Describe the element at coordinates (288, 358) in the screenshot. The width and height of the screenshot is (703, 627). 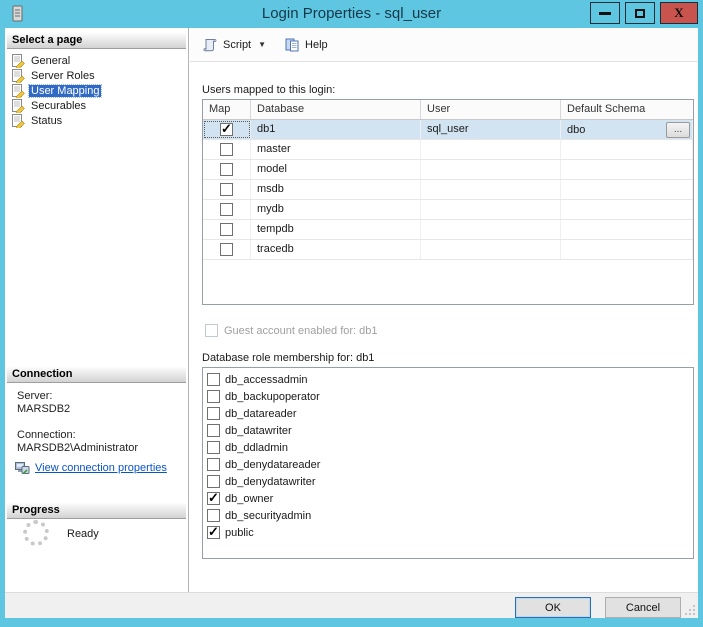
I see `role-membership-label: Database role membership for: db1` at that location.